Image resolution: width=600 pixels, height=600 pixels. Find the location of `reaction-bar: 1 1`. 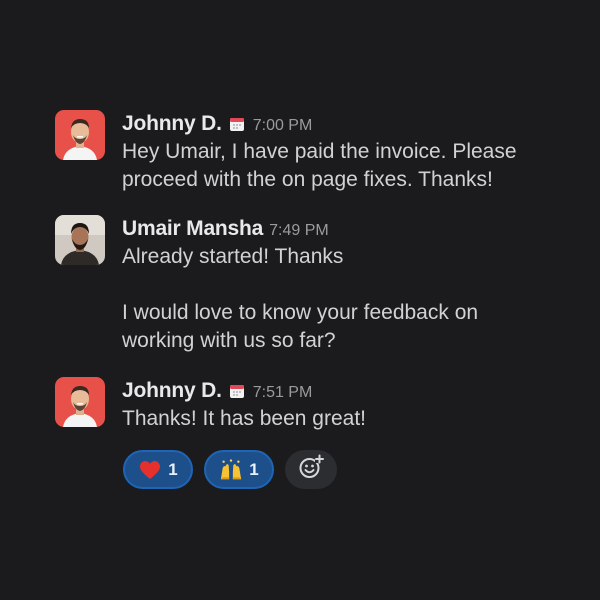

reaction-bar: 1 1 is located at coordinates (230, 469).